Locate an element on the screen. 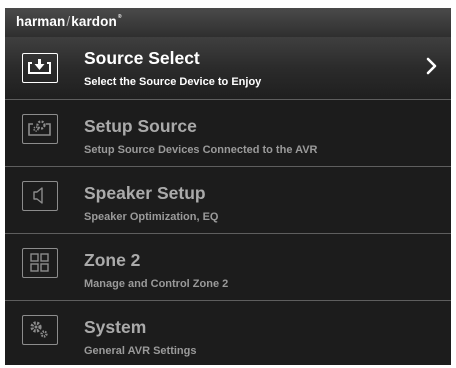 The width and height of the screenshot is (456, 368). menu-subtitle: Manage and Control Zone 2 is located at coordinates (156, 284).